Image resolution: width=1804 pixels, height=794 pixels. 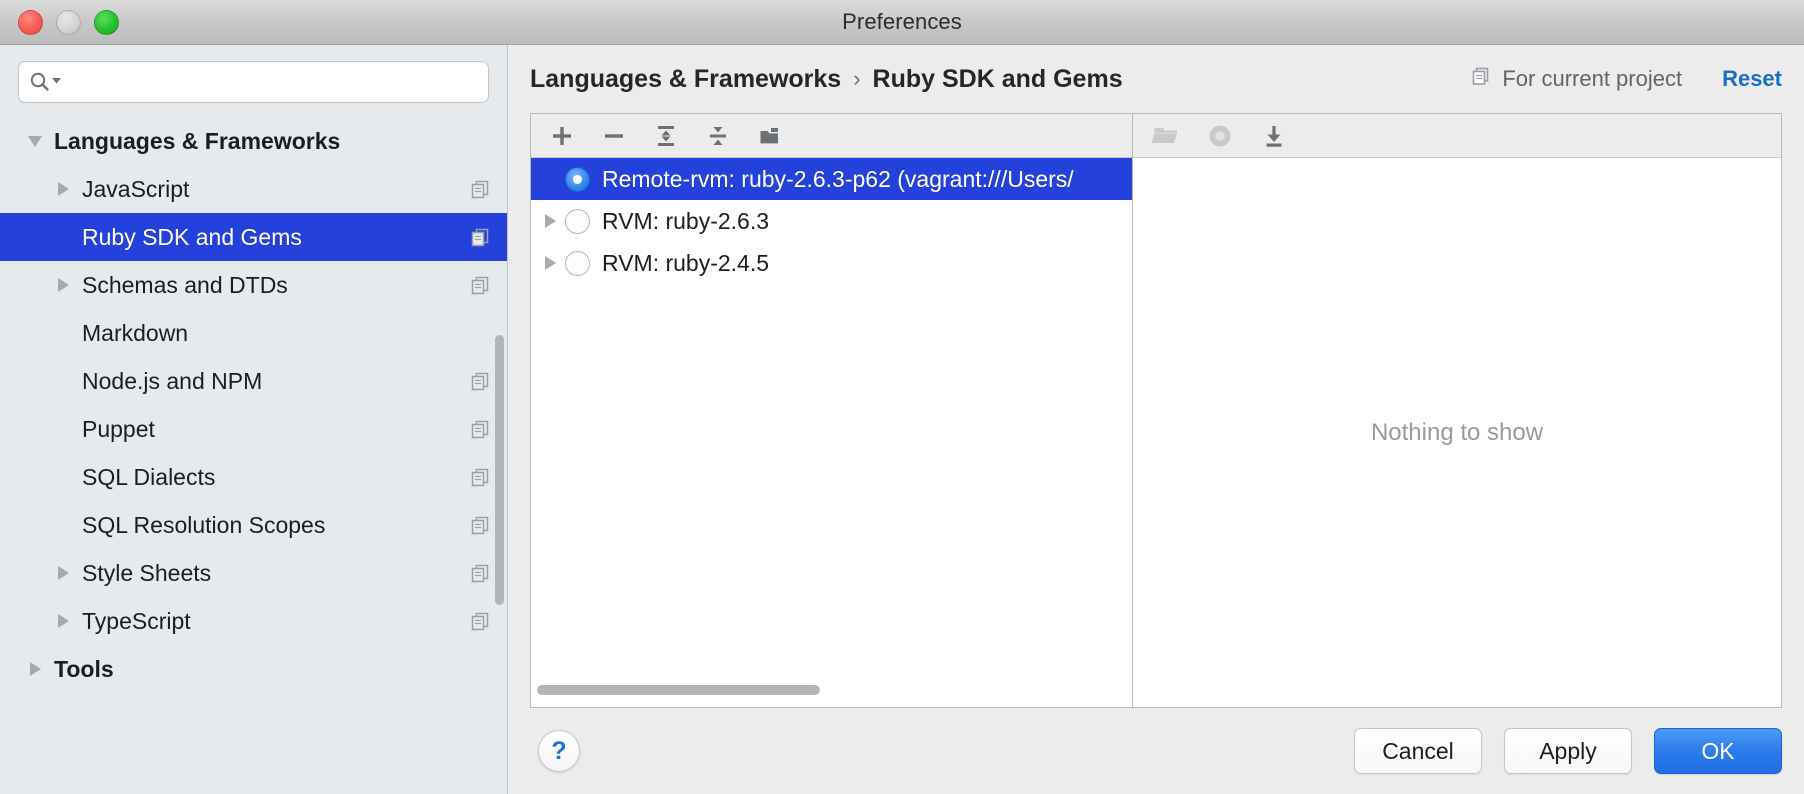 What do you see at coordinates (831, 136) in the screenshot?
I see `sdk-toolbar` at bounding box center [831, 136].